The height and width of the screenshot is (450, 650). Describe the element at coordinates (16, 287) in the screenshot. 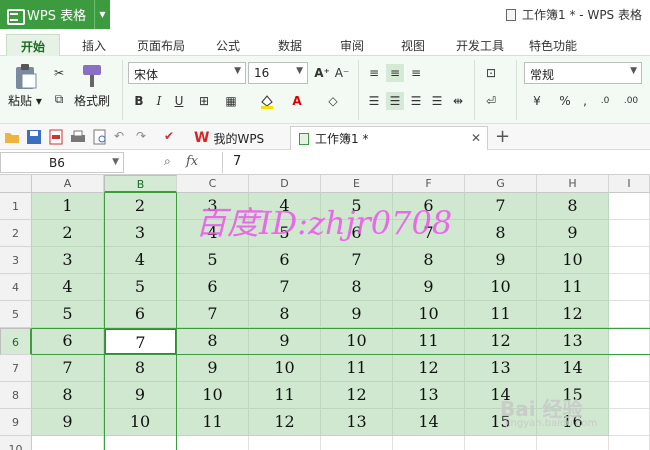

I see `row-header: 4` at that location.